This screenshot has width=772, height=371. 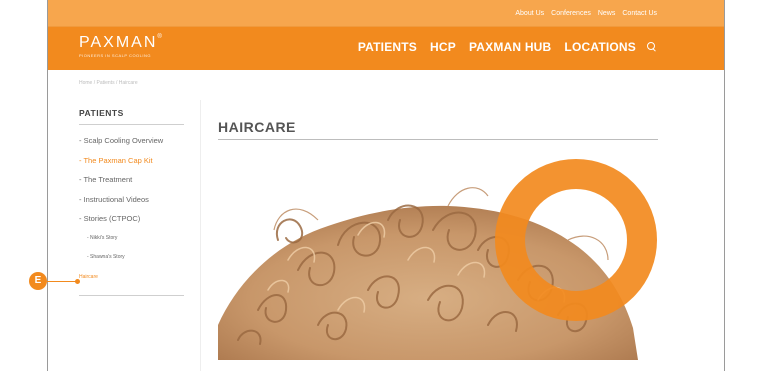 What do you see at coordinates (38, 281) in the screenshot?
I see `callout-badge: E` at bounding box center [38, 281].